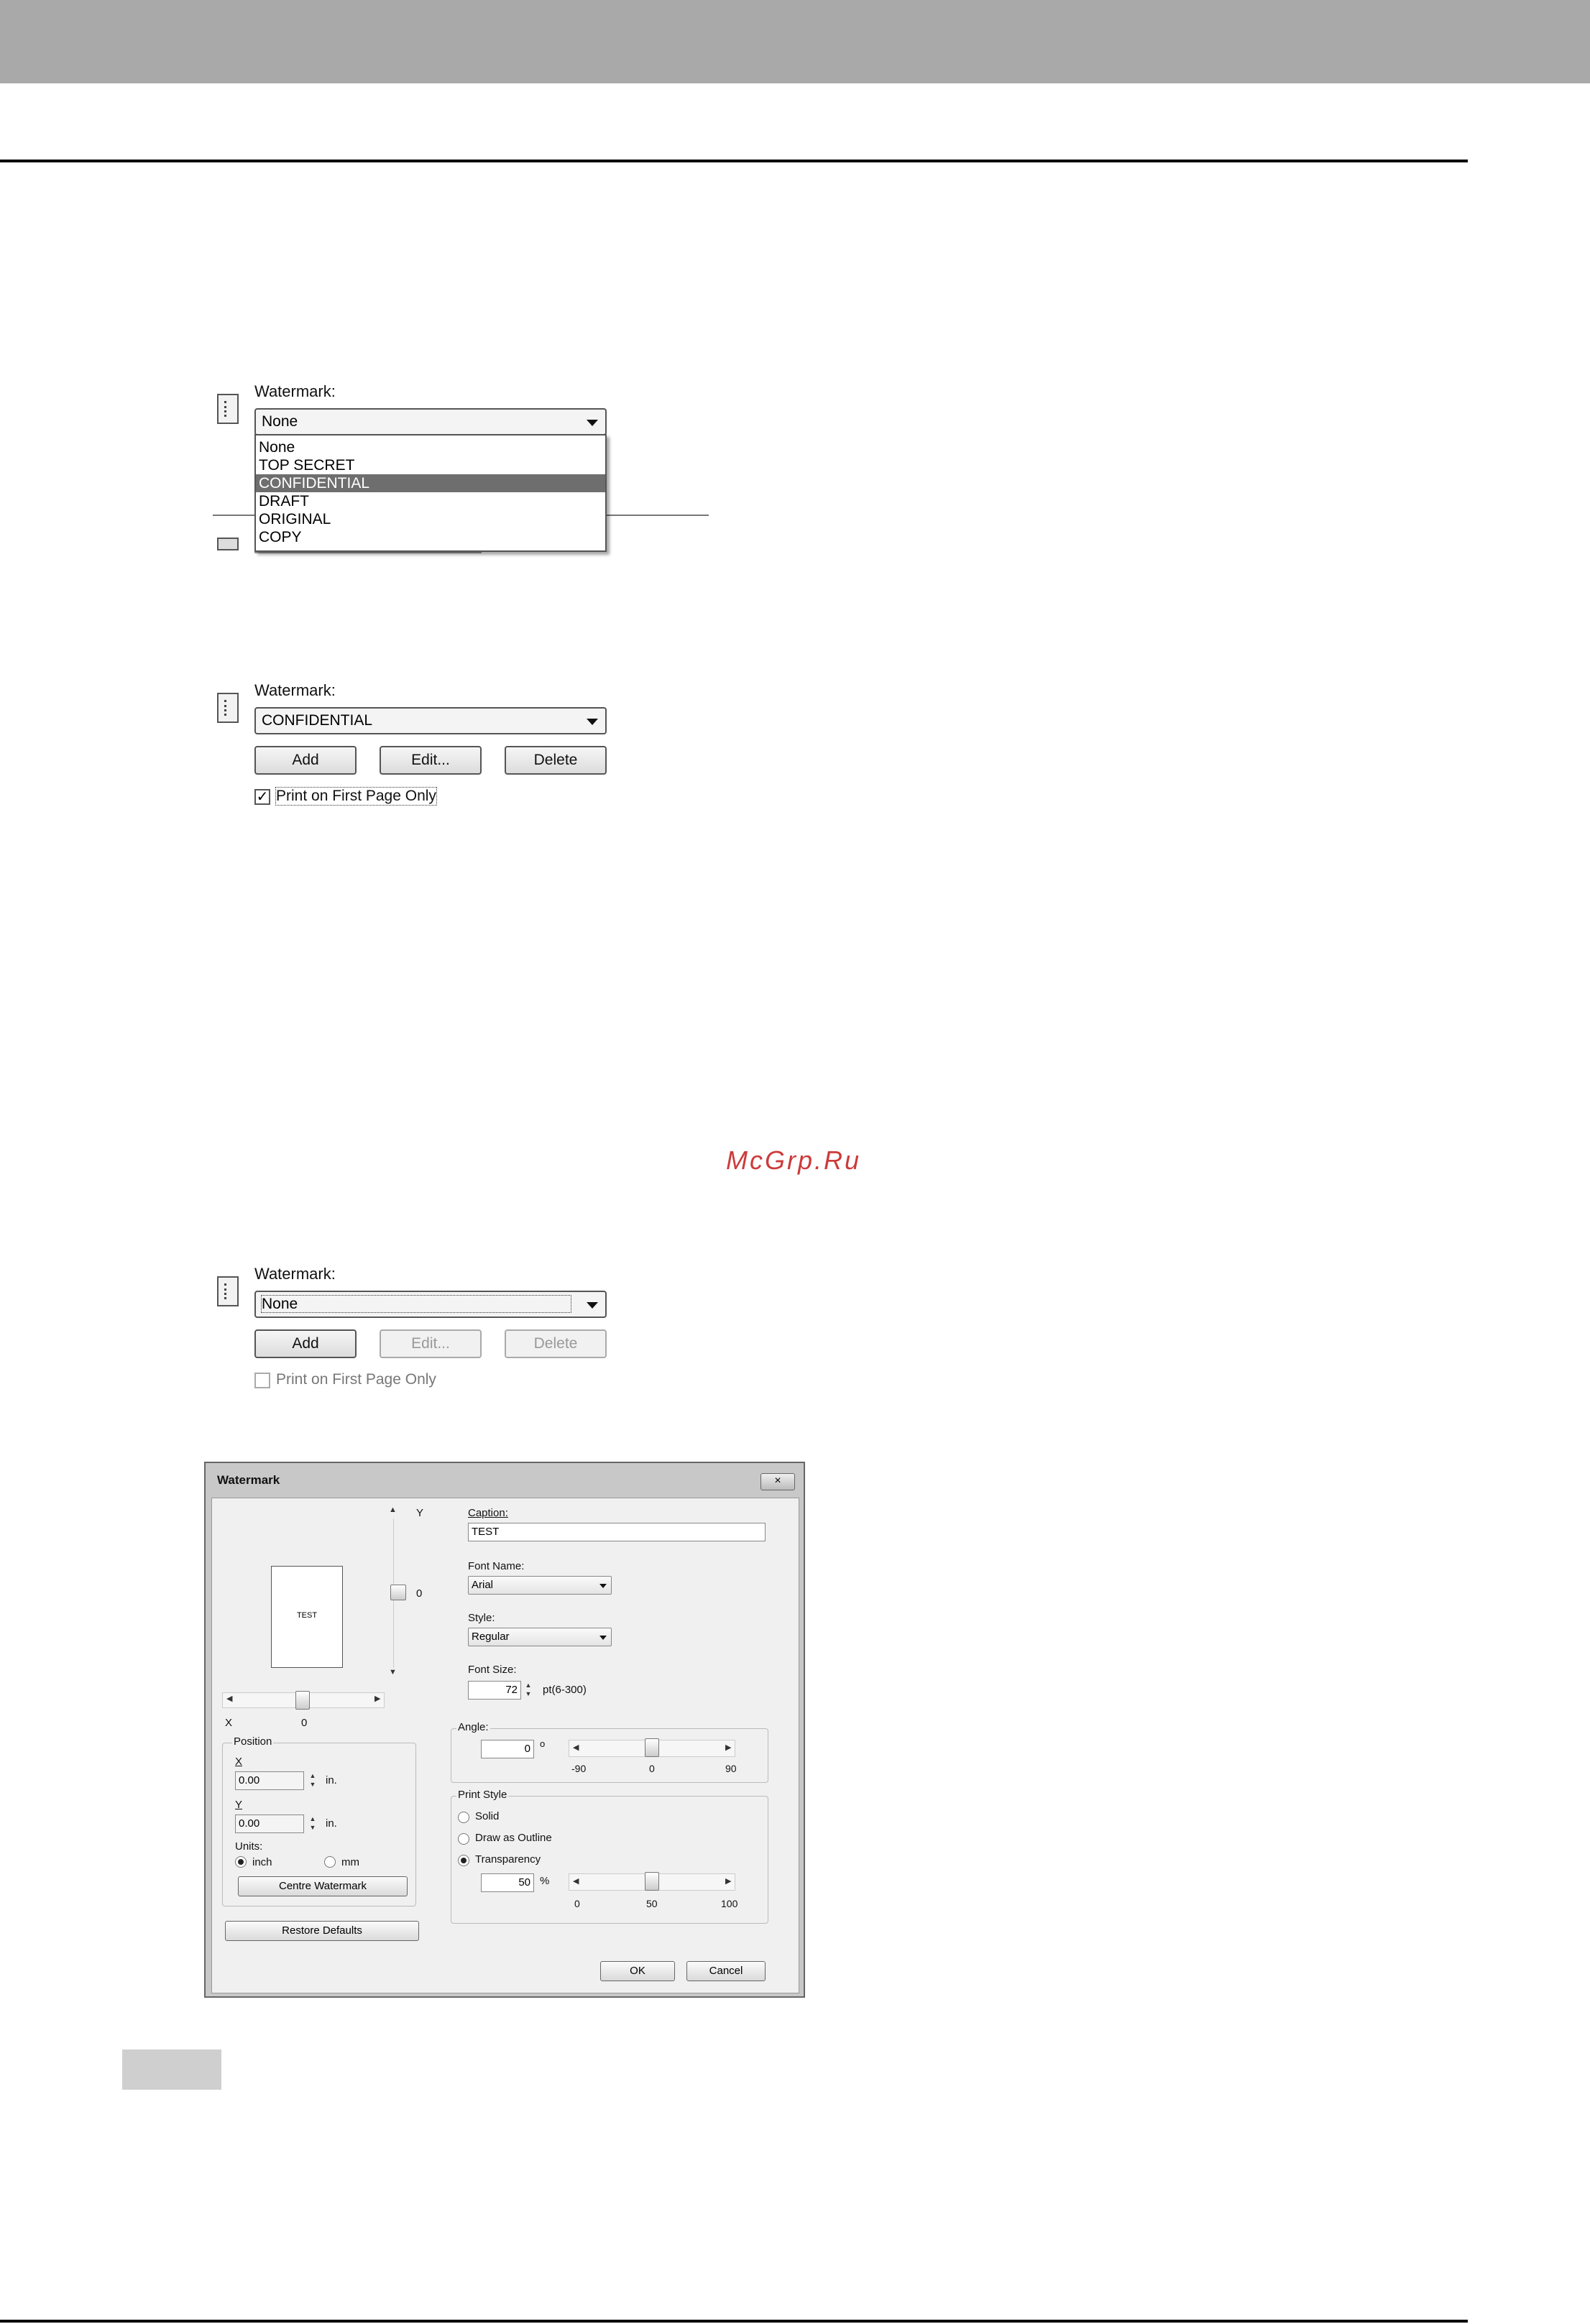 Image resolution: width=1590 pixels, height=2324 pixels. Describe the element at coordinates (483, 1585) in the screenshot. I see `font-name-value: Arial` at that location.